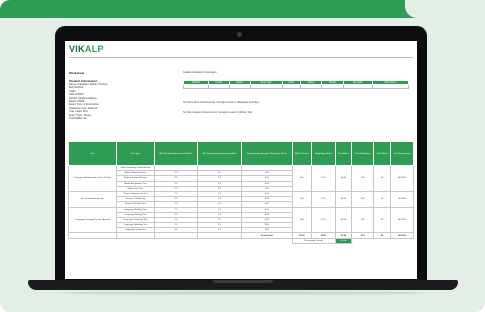  What do you see at coordinates (239, 34) in the screenshot?
I see `webcam-icon` at bounding box center [239, 34].